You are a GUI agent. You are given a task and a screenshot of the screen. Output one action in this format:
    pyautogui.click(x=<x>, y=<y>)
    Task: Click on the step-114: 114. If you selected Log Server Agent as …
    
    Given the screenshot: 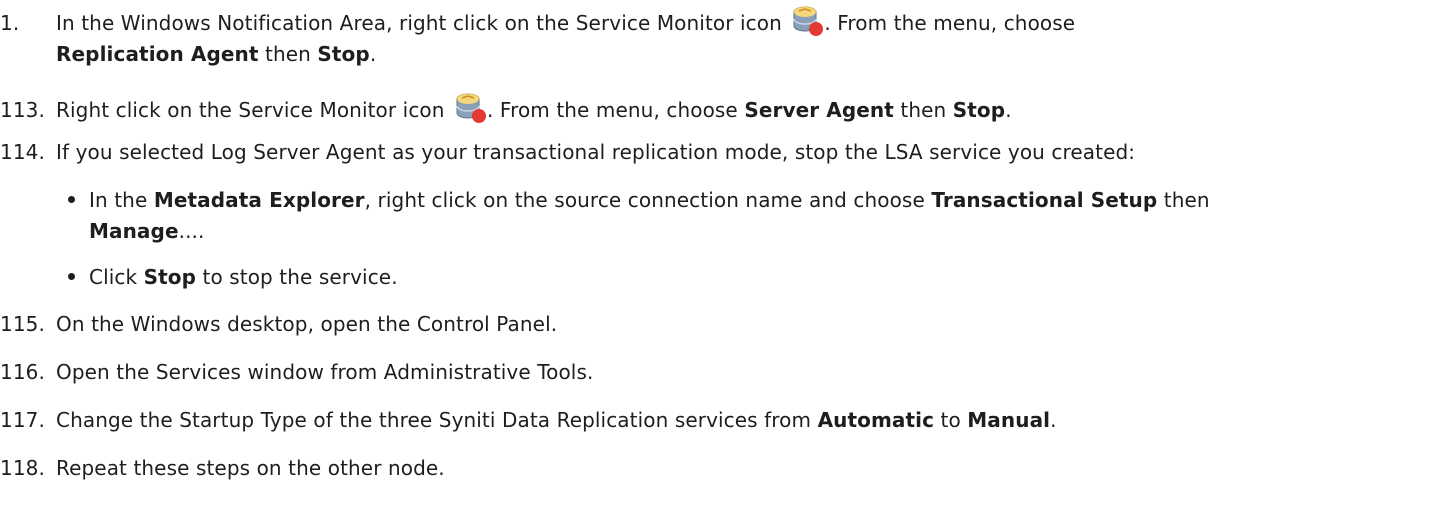 What is the action you would take?
    pyautogui.click(x=567, y=152)
    